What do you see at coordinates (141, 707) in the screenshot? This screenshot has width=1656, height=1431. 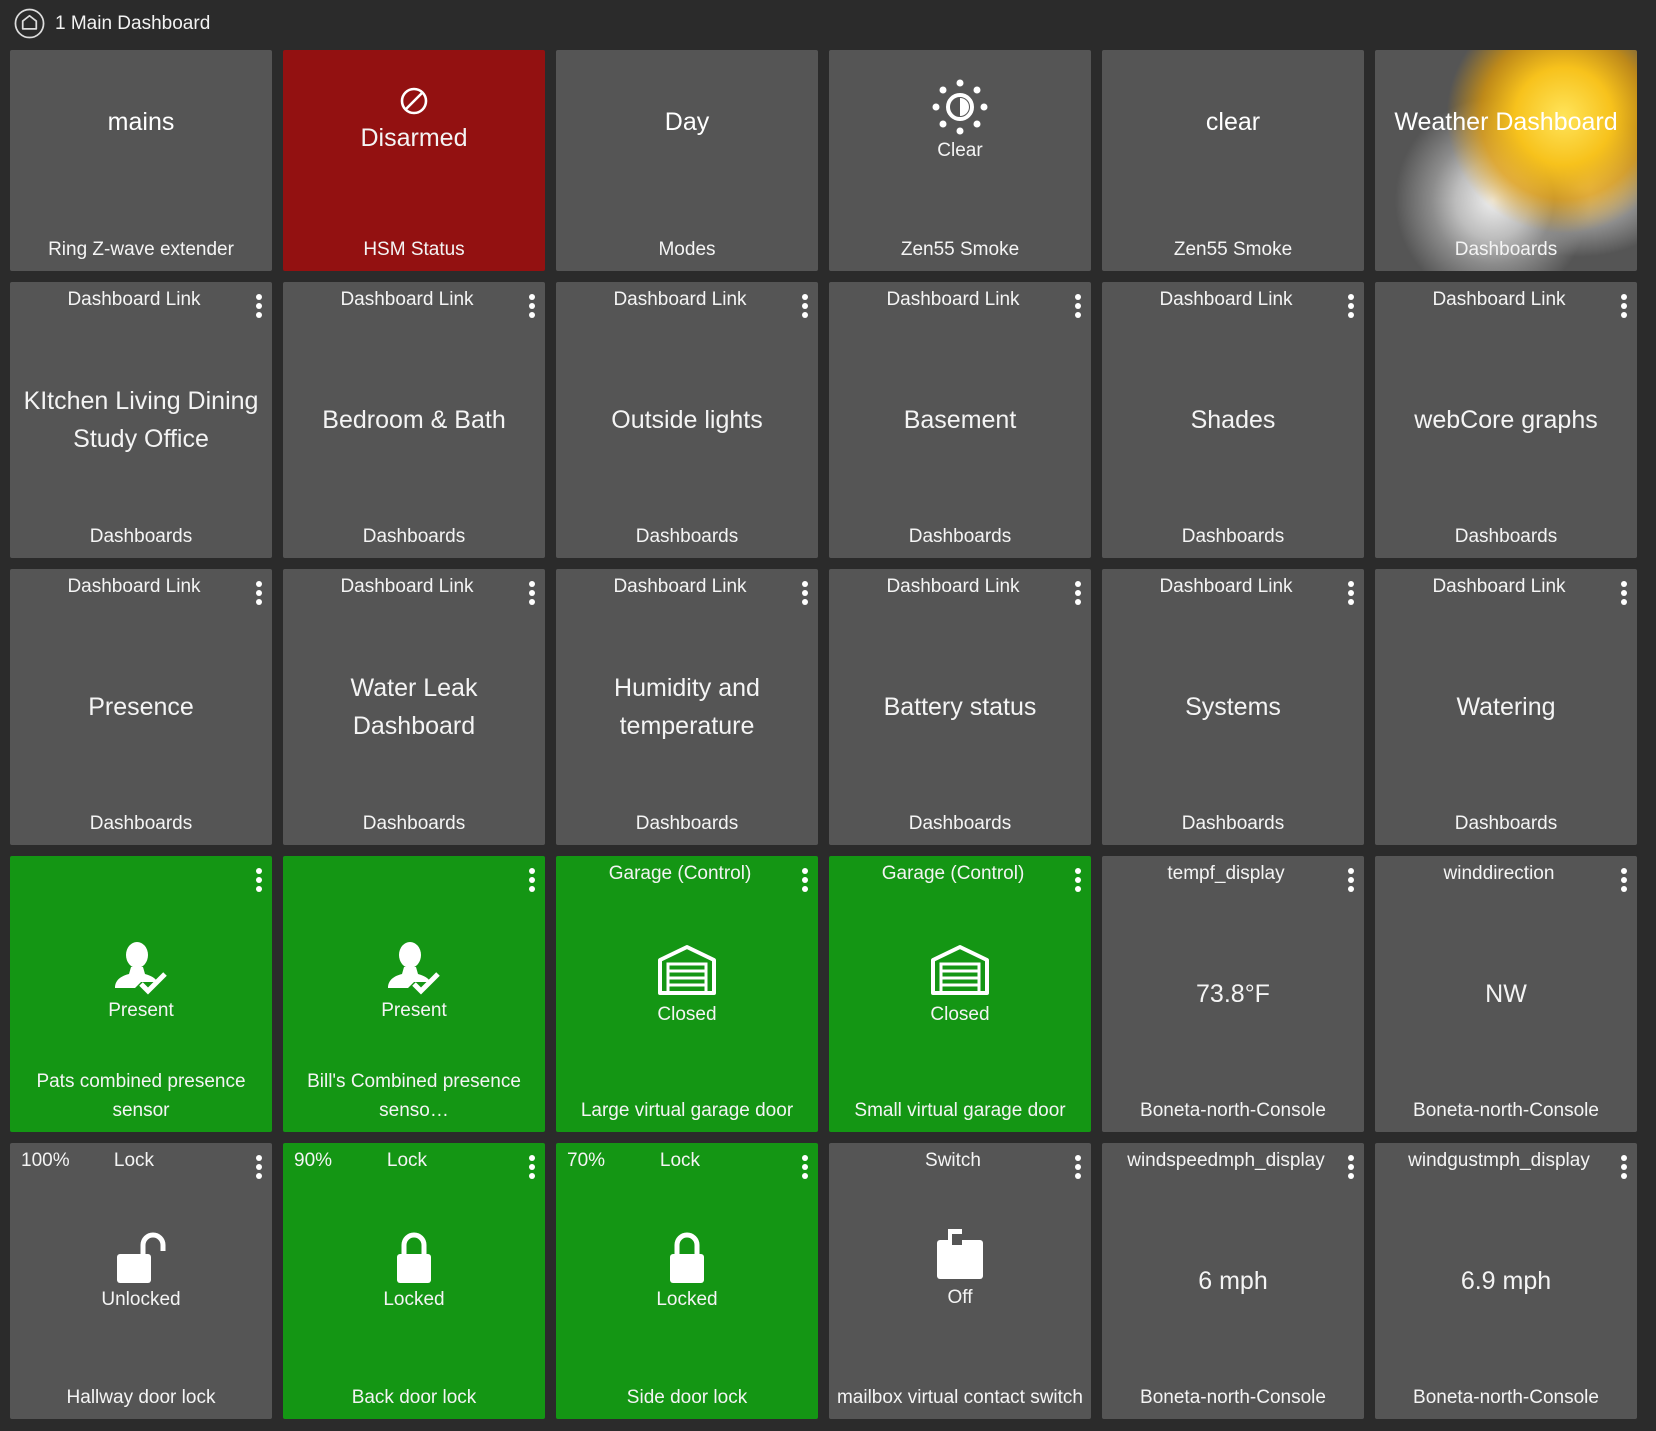 I see `tile-dashboard-link-presence: Dashboard Link Presence Dashboards` at bounding box center [141, 707].